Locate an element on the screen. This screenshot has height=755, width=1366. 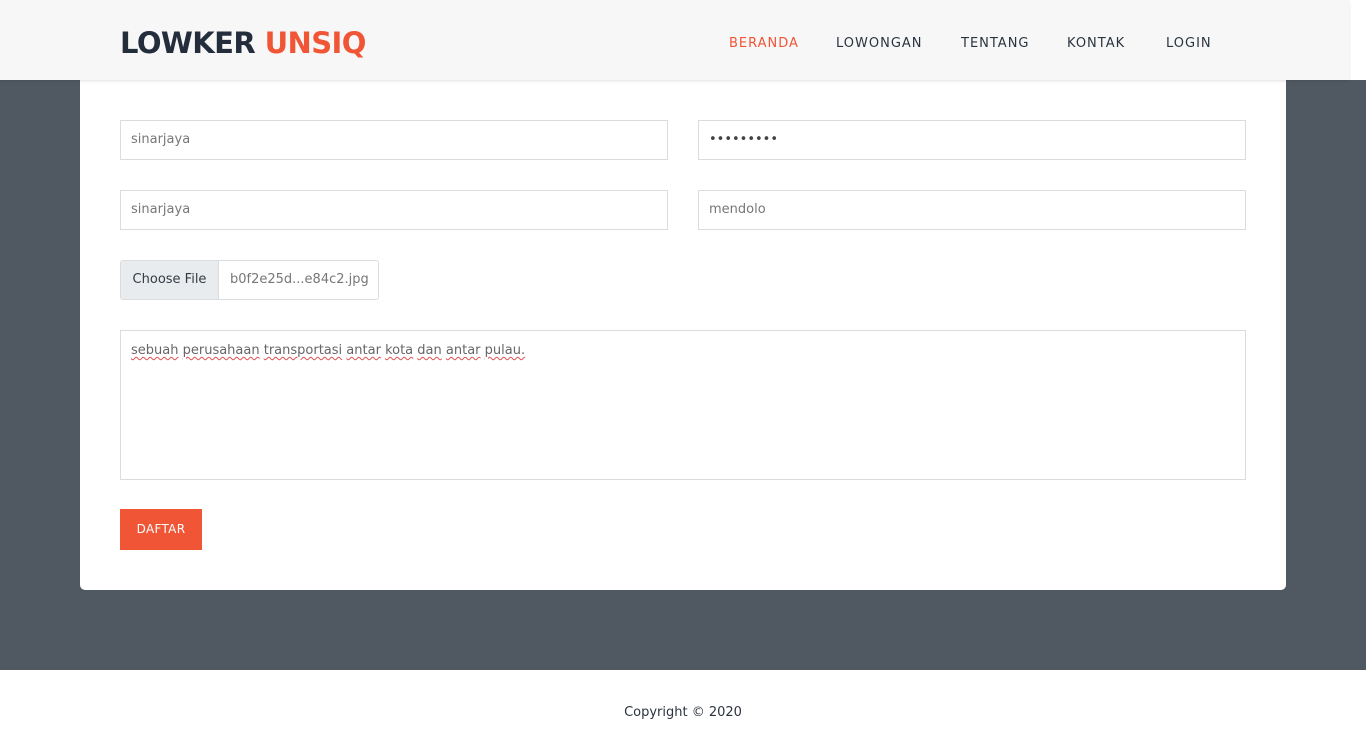
description-word: pulau. is located at coordinates (505, 350).